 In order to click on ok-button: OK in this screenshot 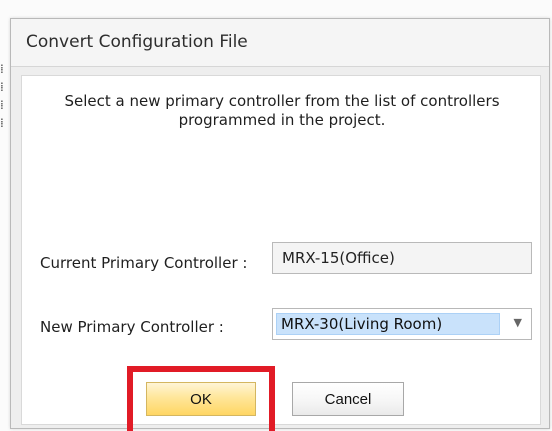, I will do `click(201, 399)`.